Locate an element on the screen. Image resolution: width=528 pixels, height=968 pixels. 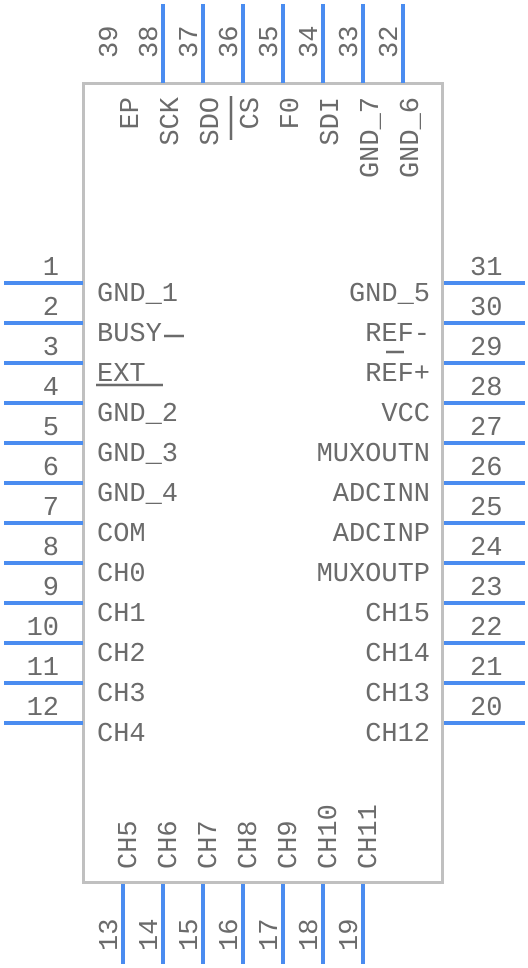
pin-name-ch4: CH4 is located at coordinates (121, 735).